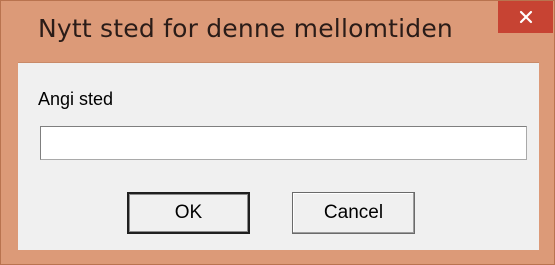 The height and width of the screenshot is (265, 555). I want to click on ok-button: OK, so click(188, 213).